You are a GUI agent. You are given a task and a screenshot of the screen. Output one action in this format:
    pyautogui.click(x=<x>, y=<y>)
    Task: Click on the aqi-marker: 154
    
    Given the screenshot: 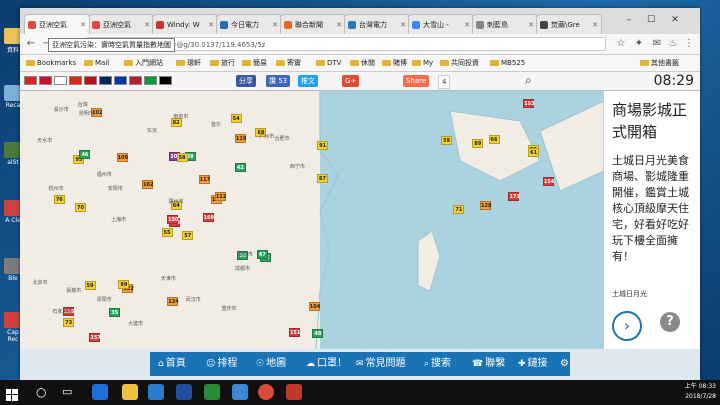 What is the action you would take?
    pyautogui.click(x=548, y=182)
    